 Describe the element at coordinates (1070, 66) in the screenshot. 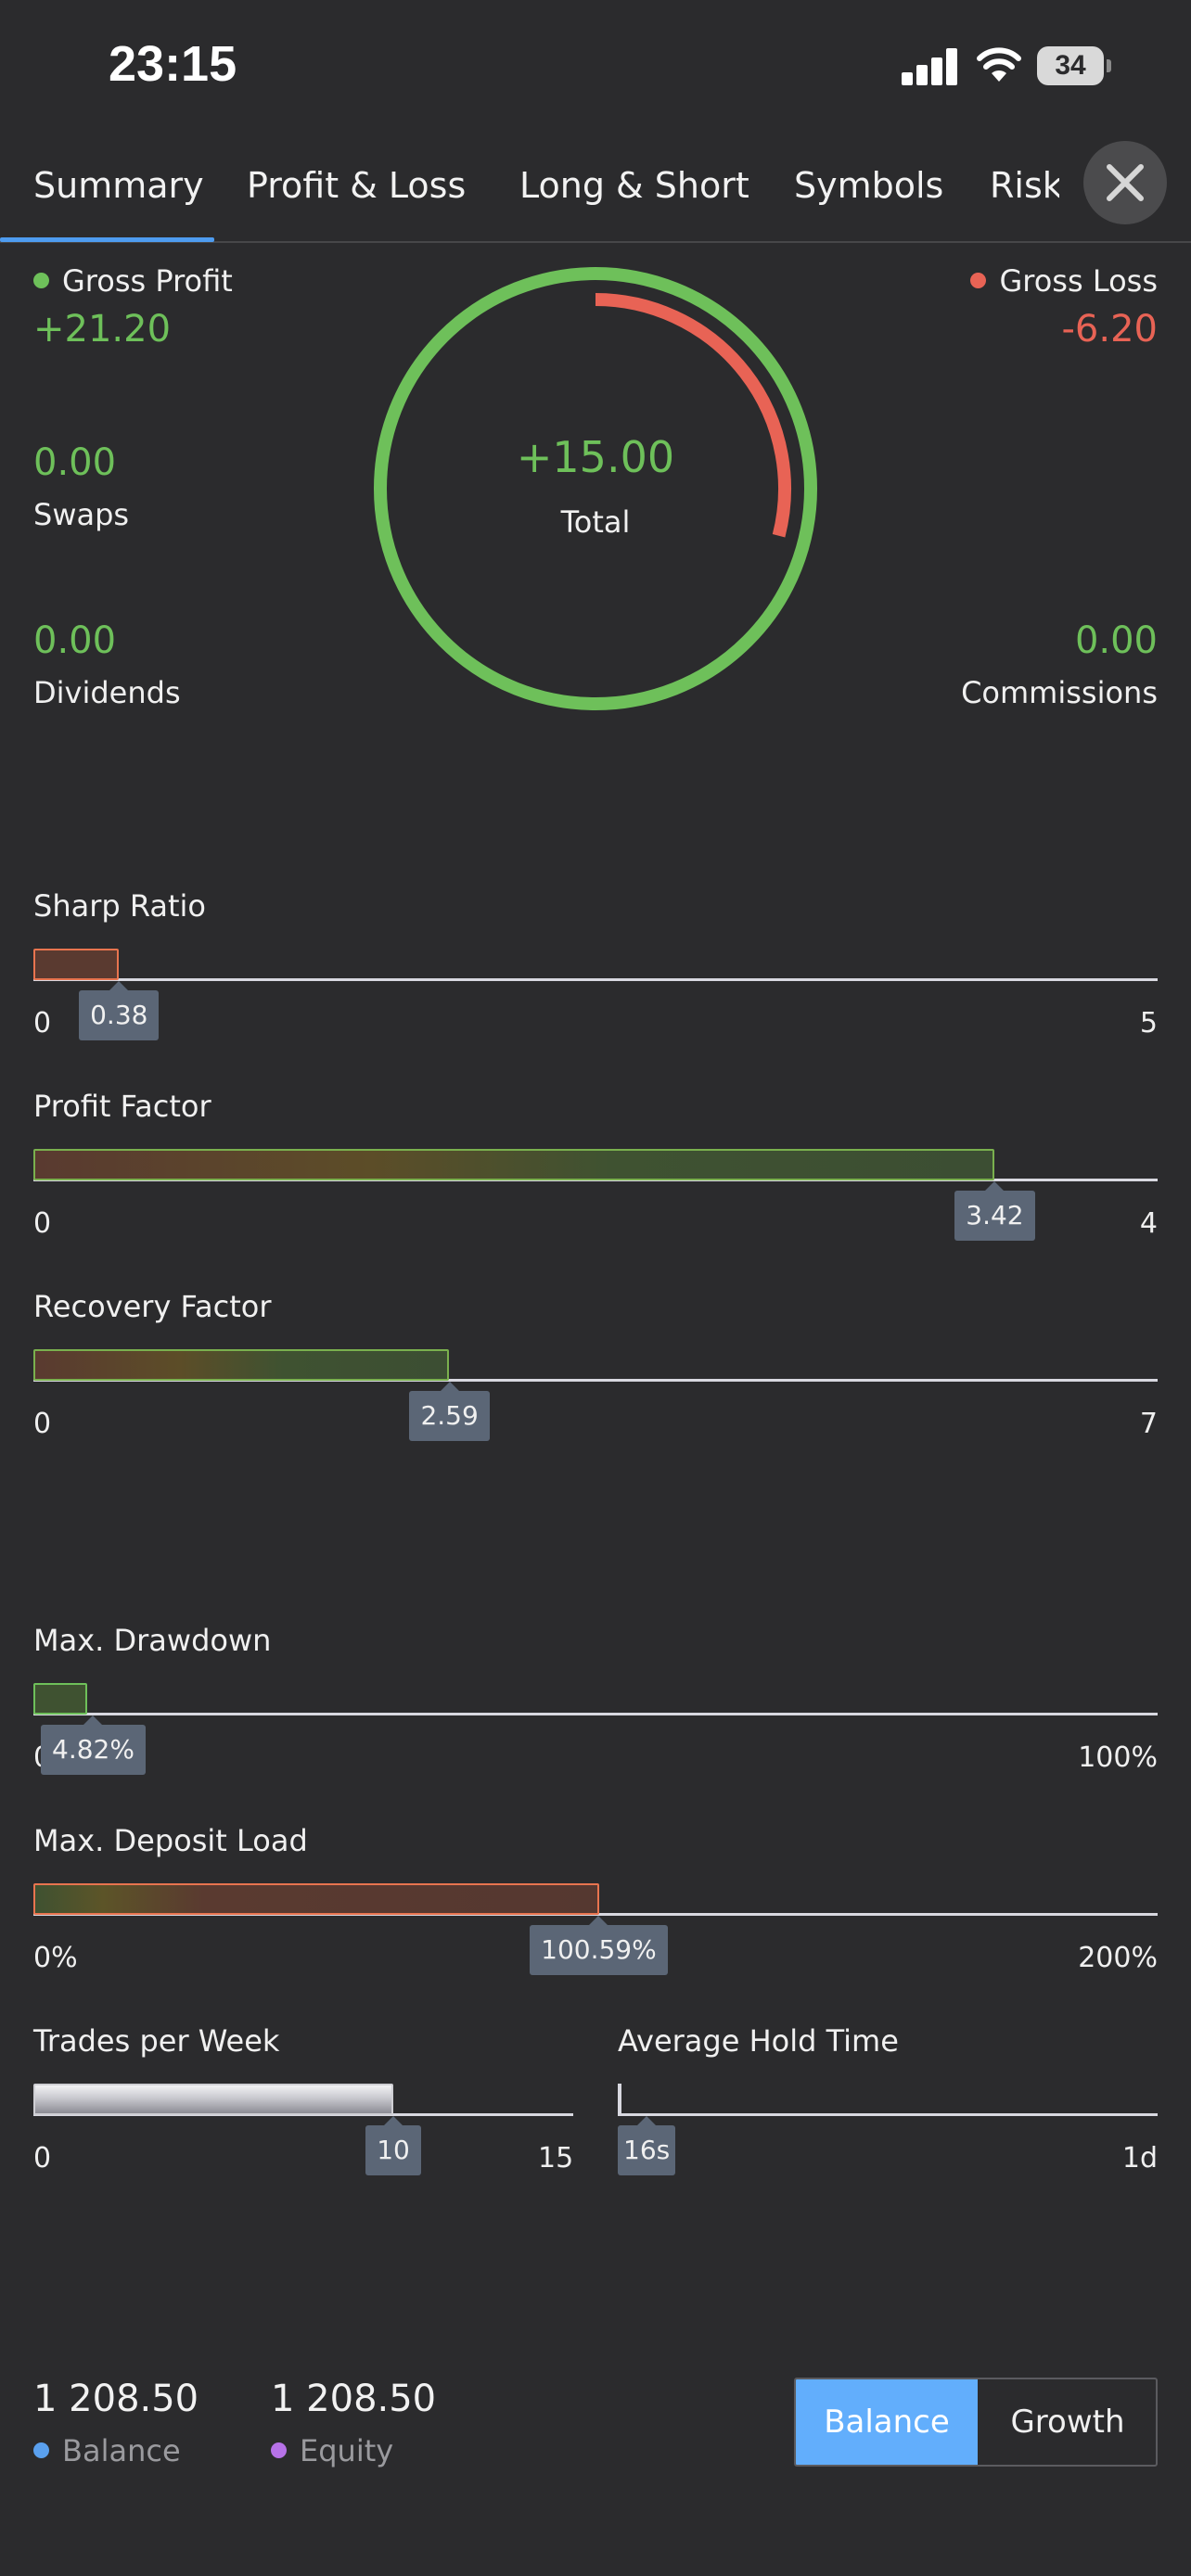

I see `battery-level: 34` at that location.